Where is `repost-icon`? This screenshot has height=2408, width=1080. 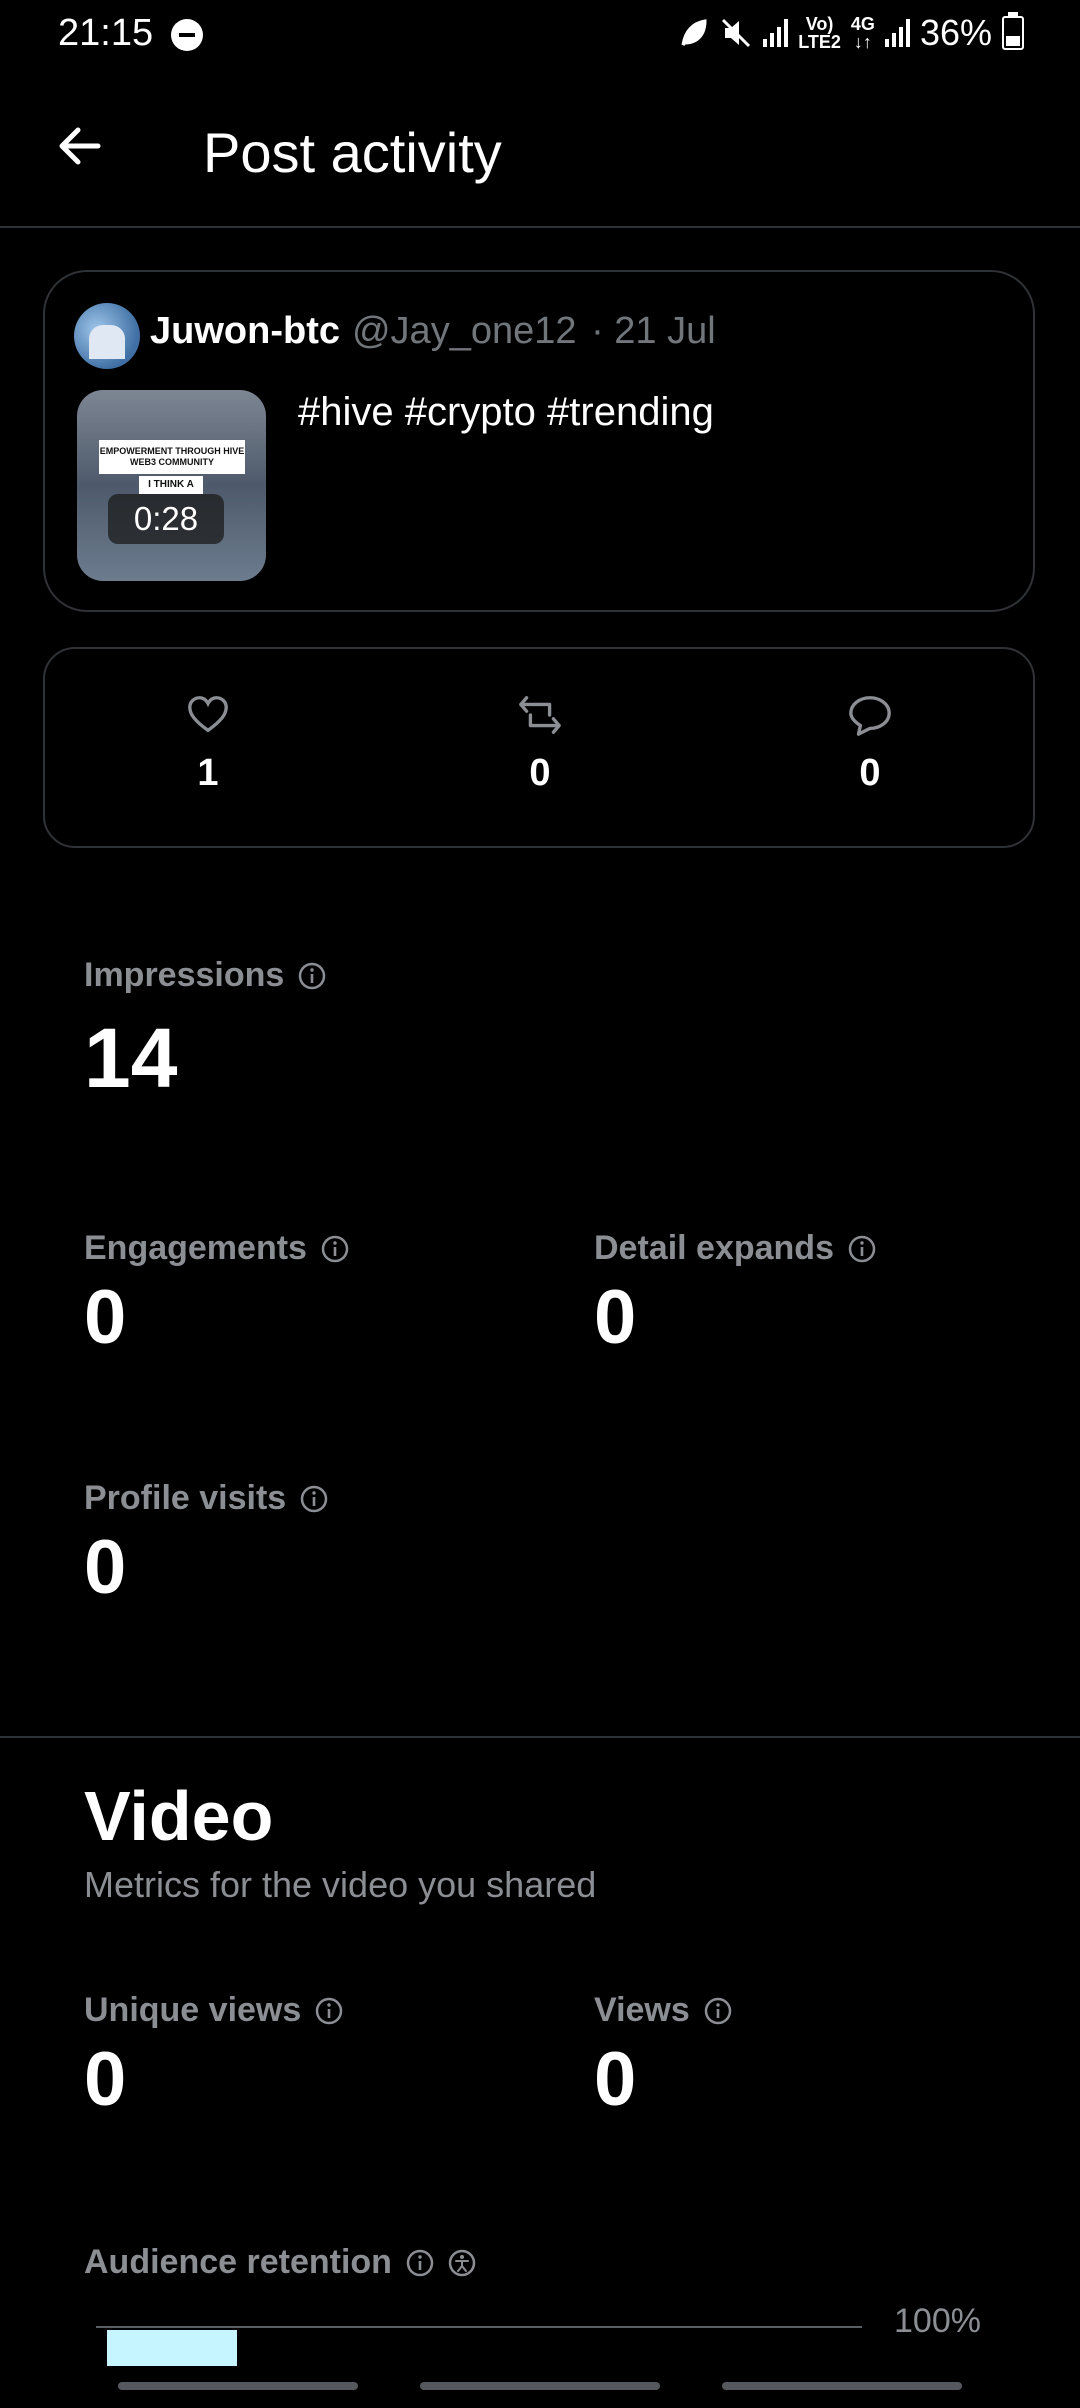 repost-icon is located at coordinates (540, 715).